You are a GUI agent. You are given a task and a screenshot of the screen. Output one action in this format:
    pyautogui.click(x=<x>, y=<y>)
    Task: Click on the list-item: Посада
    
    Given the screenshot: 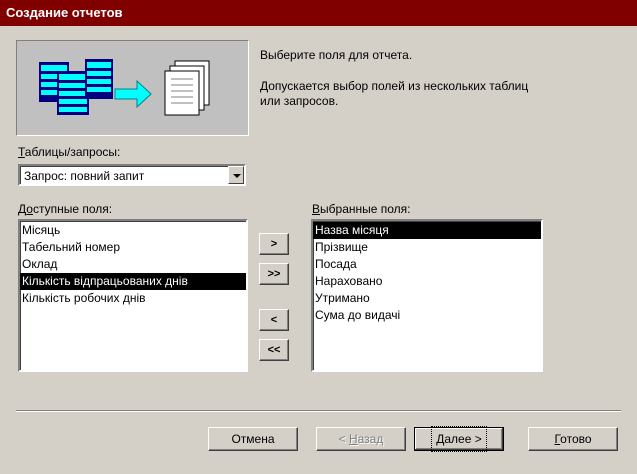 What is the action you would take?
    pyautogui.click(x=427, y=264)
    